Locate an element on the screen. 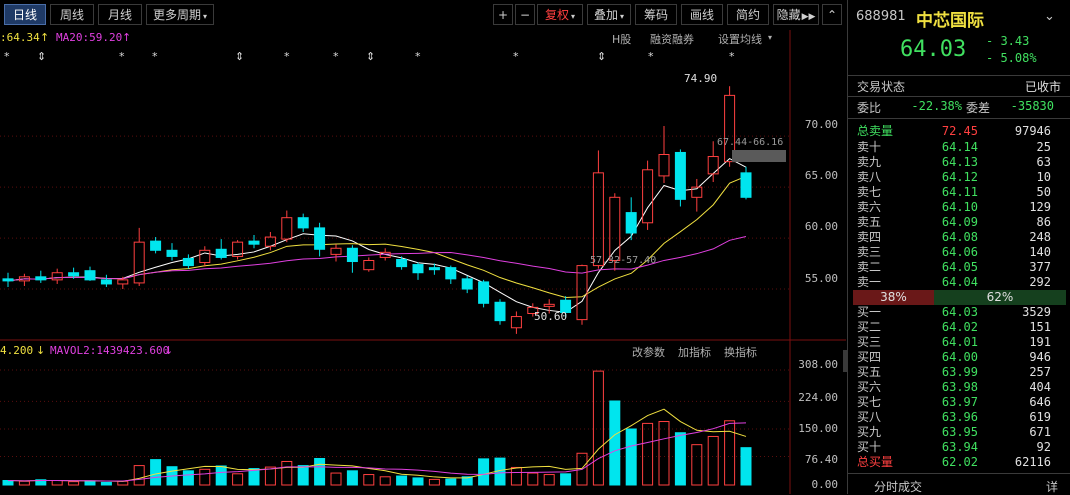 The height and width of the screenshot is (495, 1070). range-label-top: 67.44-66.16 is located at coordinates (750, 142).